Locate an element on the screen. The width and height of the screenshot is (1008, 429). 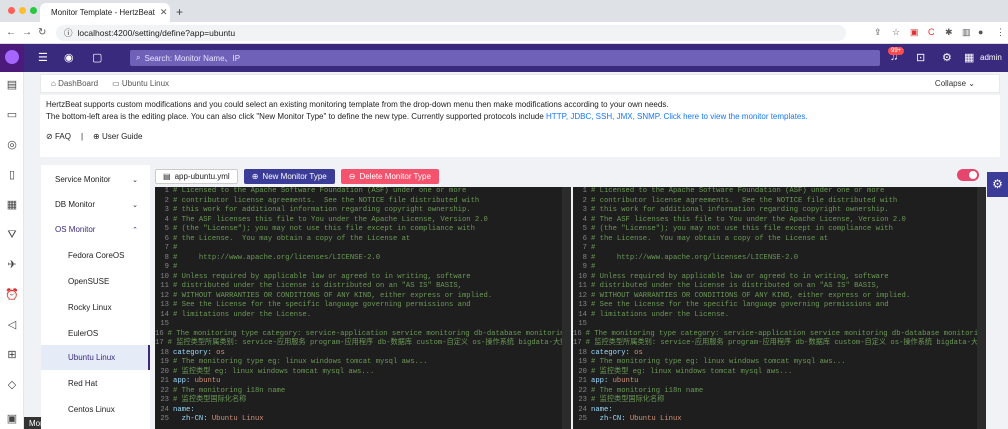
maximize-window-icon is located at coordinates (33, 10).